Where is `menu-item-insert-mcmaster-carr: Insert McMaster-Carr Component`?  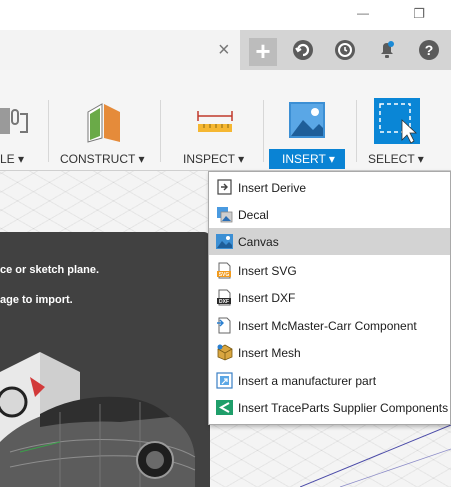 menu-item-insert-mcmaster-carr: Insert McMaster-Carr Component is located at coordinates (329, 325).